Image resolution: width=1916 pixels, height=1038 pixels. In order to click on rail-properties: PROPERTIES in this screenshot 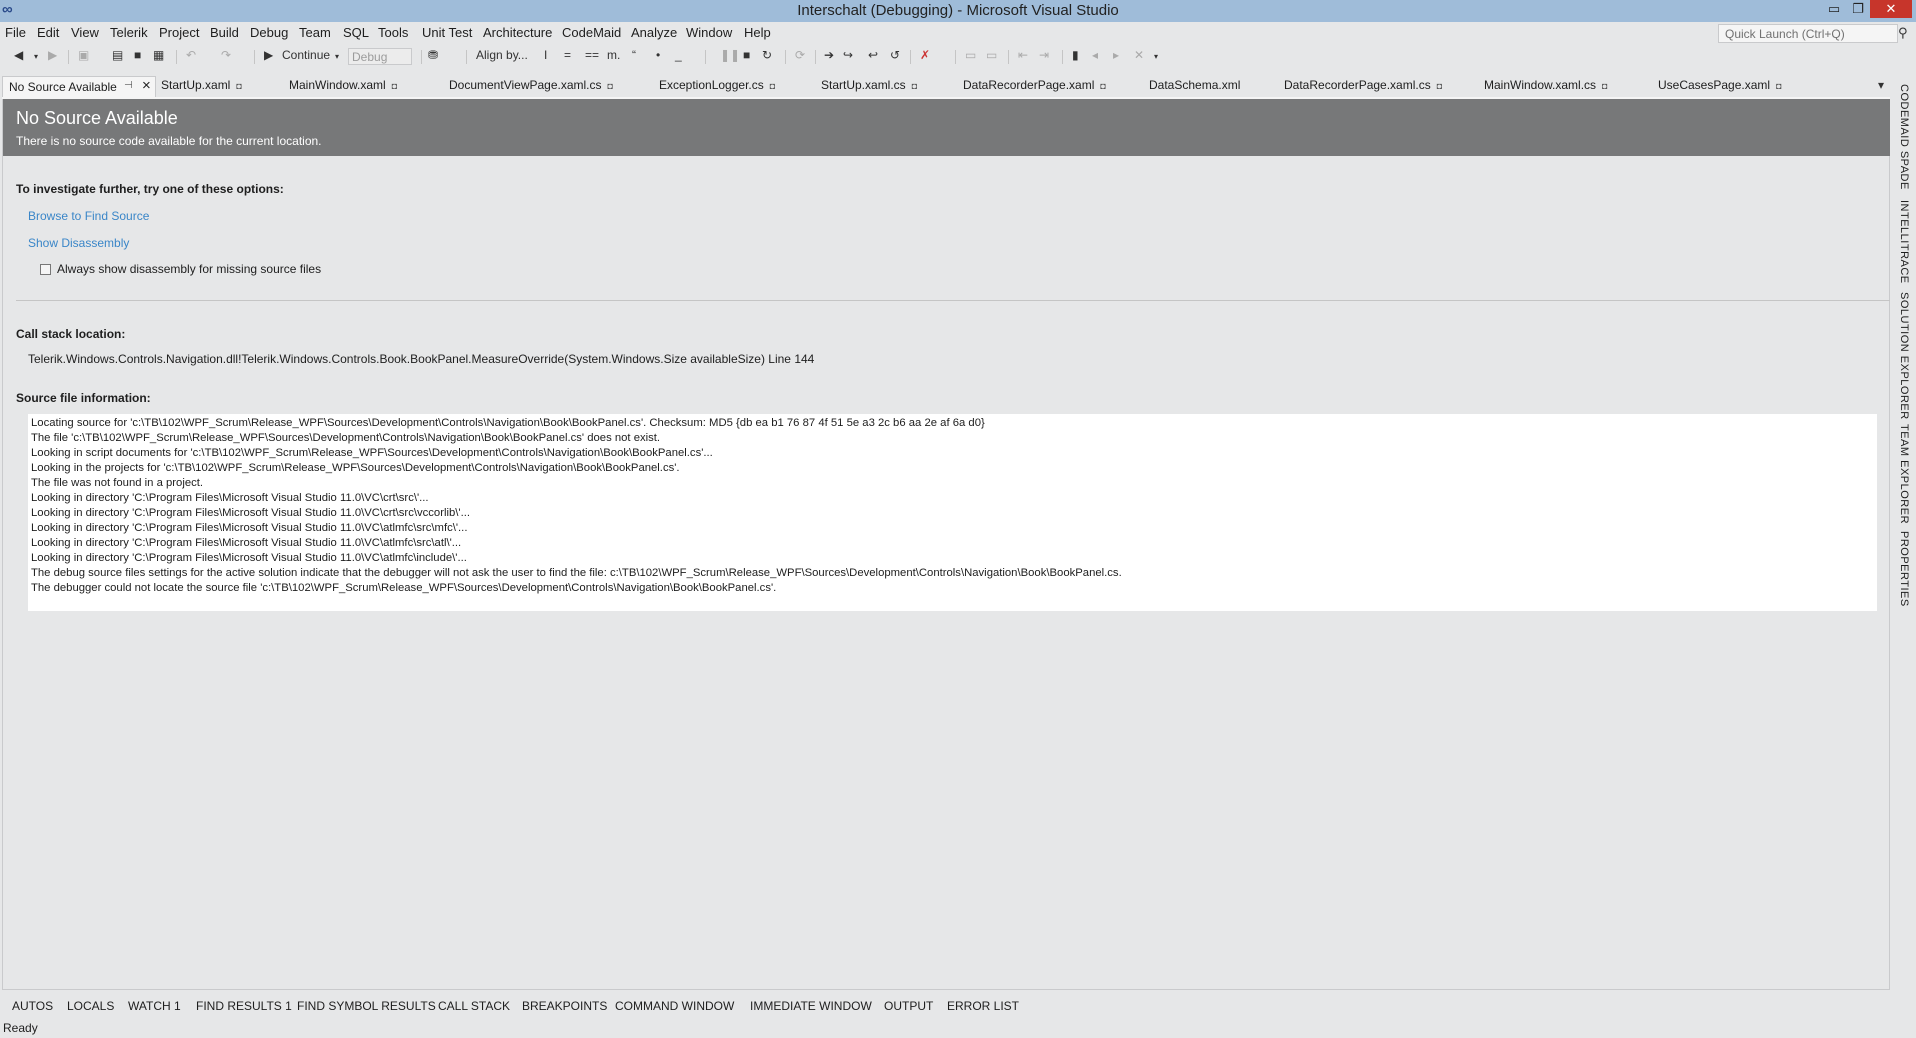, I will do `click(1904, 569)`.